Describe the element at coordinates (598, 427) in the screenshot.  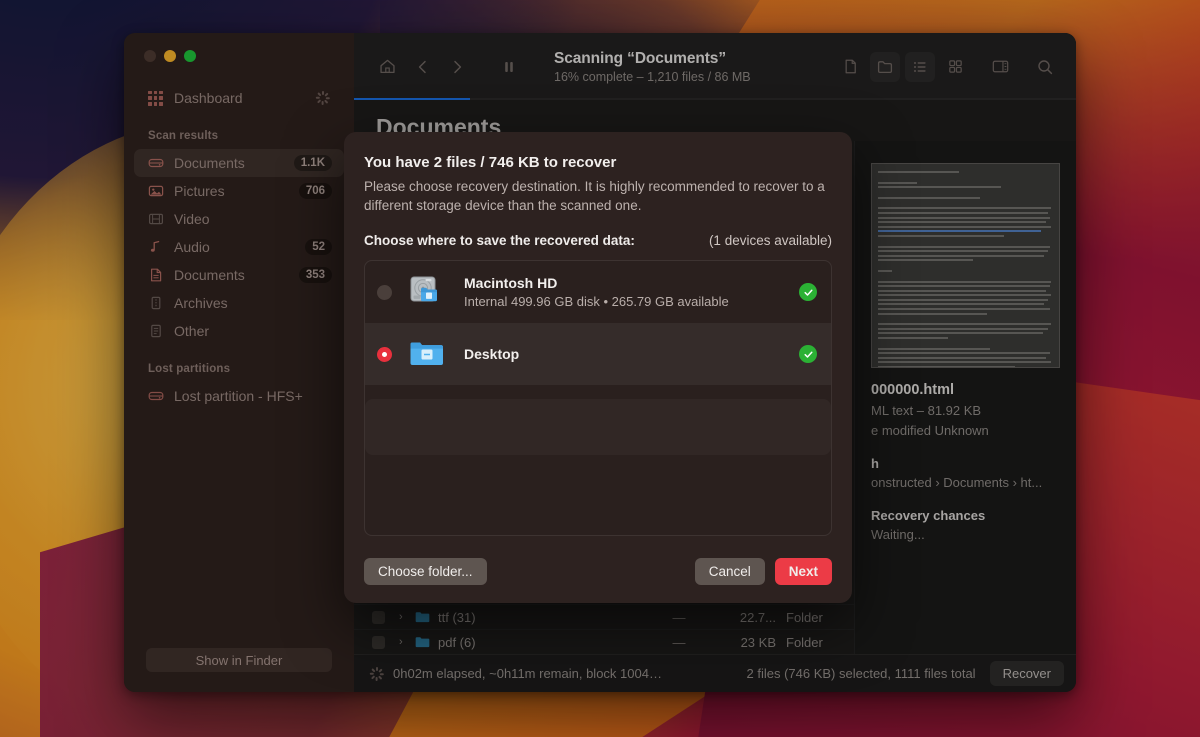
I see `device-list-empty-slot` at that location.